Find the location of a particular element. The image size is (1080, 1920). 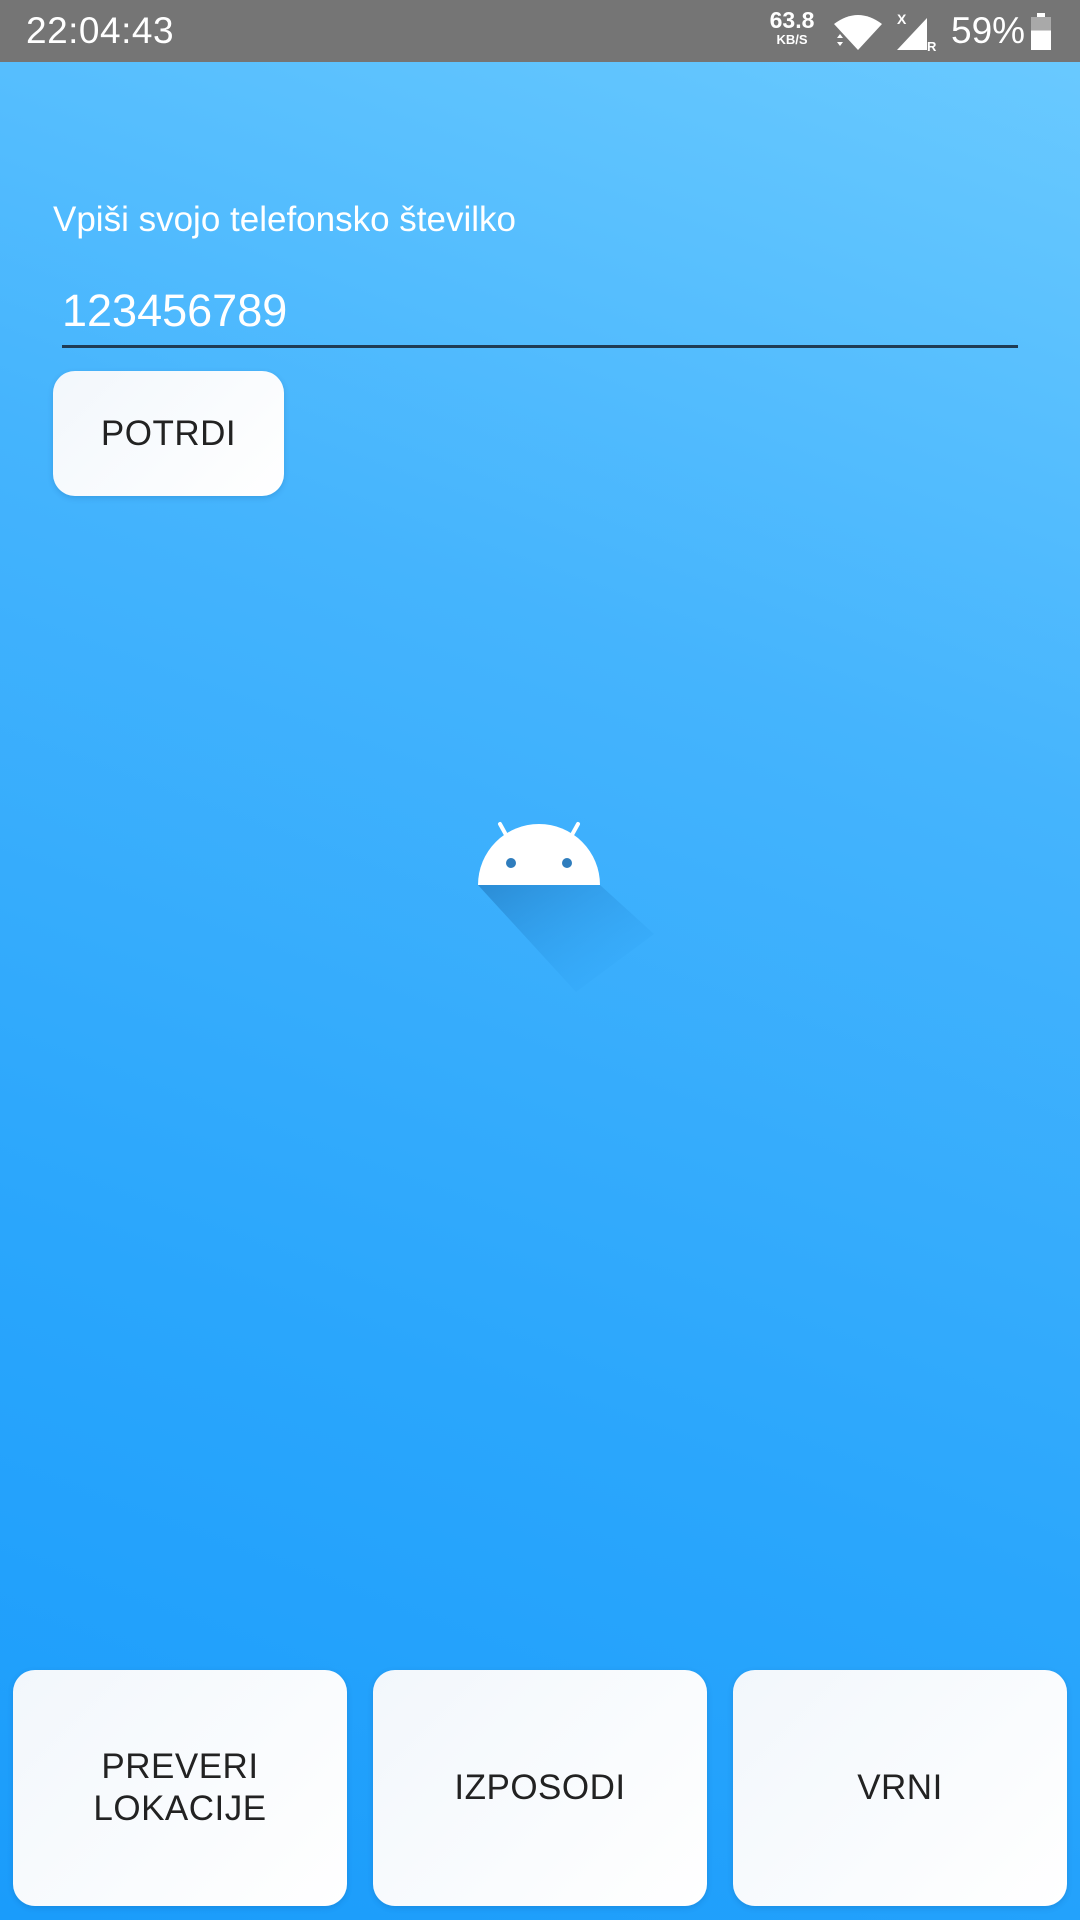

battery-percent: 59% is located at coordinates (988, 30).